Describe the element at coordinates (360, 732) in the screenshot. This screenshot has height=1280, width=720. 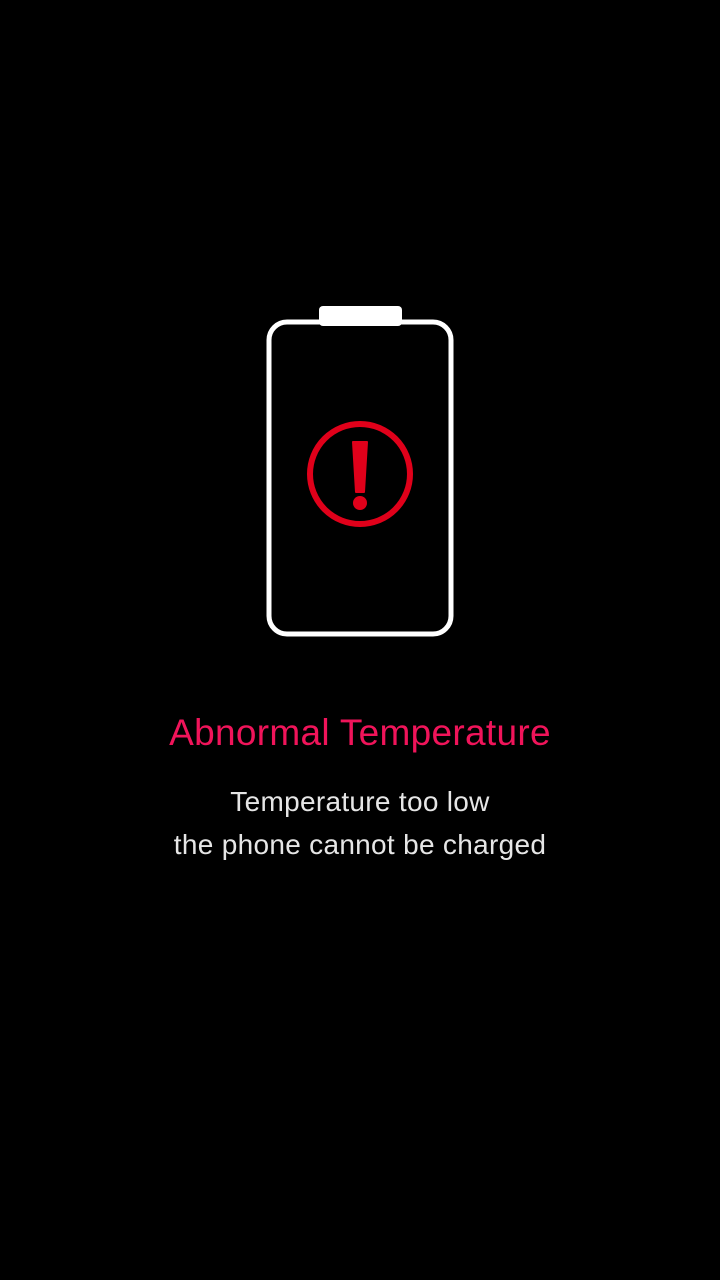
I see `alert-title: Abnormal Temperature` at that location.